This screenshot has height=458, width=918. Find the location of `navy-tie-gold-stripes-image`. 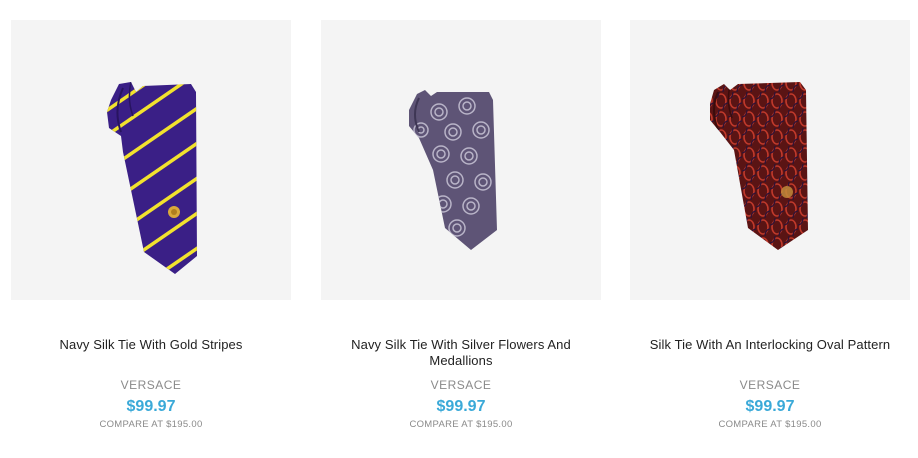

navy-tie-gold-stripes-image is located at coordinates (152, 178).